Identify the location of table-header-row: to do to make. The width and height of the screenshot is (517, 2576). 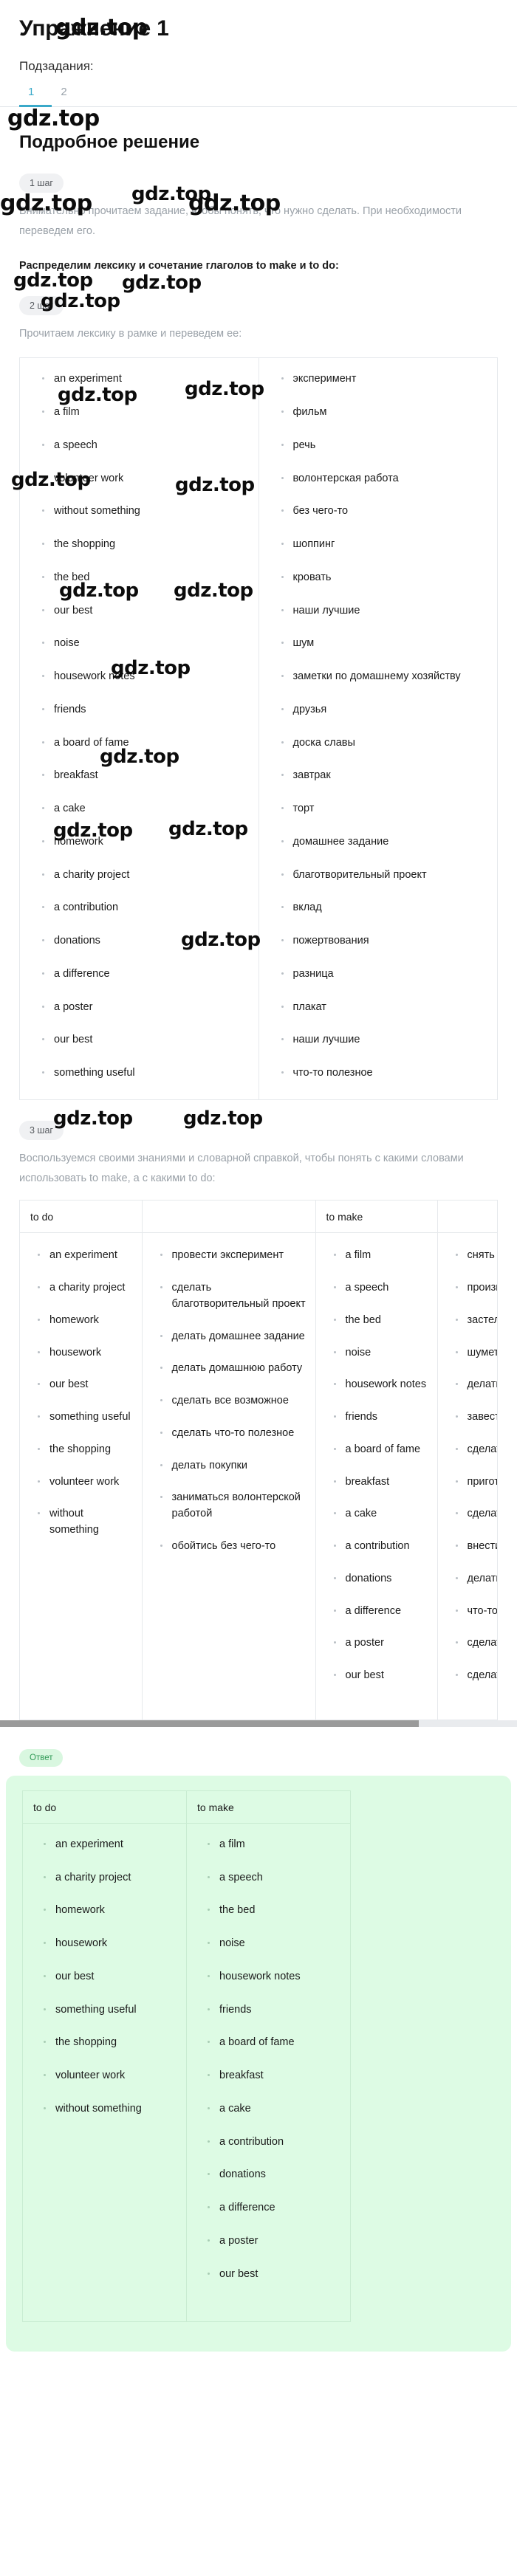
(186, 1807).